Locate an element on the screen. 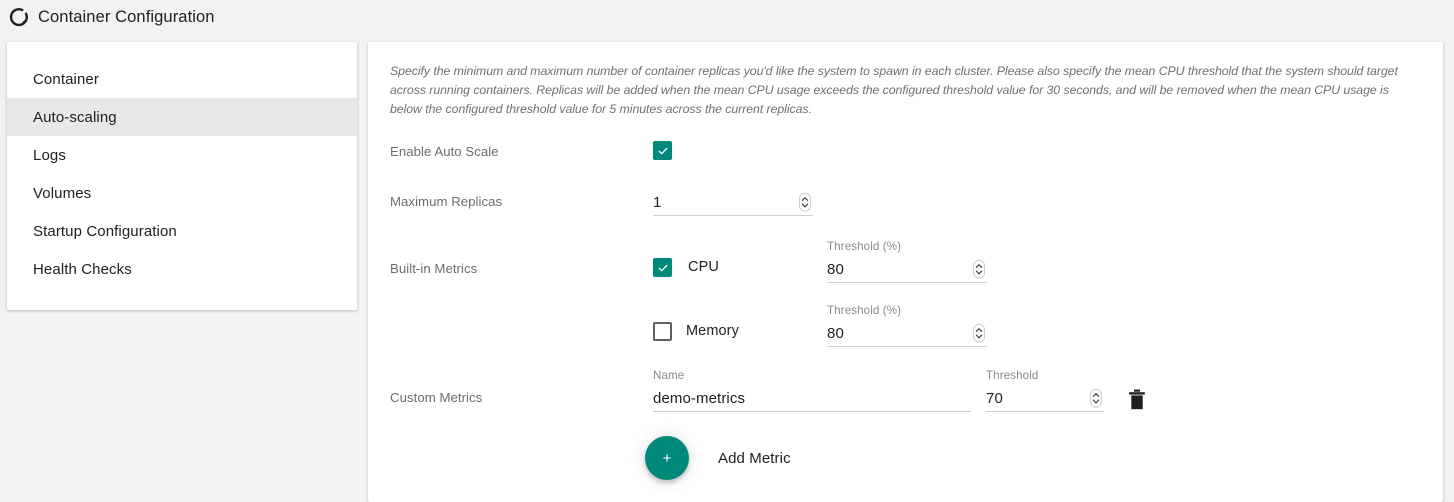 The height and width of the screenshot is (502, 1454). maximum-replicas-value: 1 is located at coordinates (657, 202).